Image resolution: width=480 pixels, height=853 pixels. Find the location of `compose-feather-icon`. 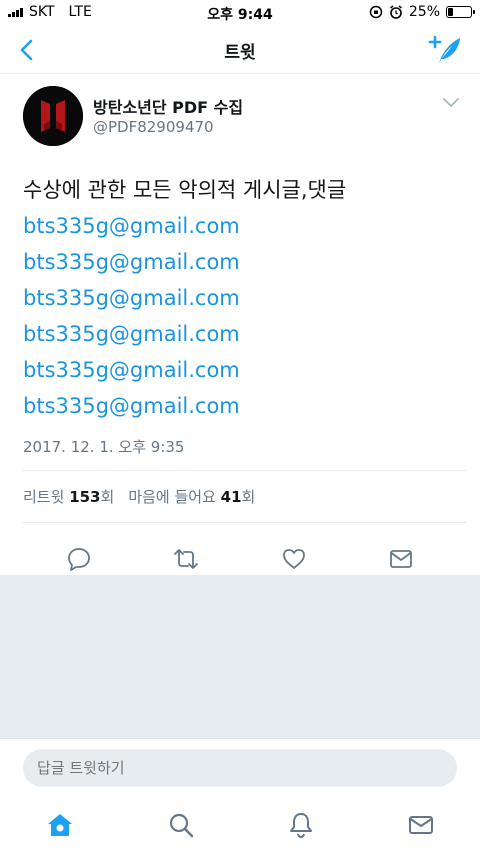

compose-feather-icon is located at coordinates (445, 50).